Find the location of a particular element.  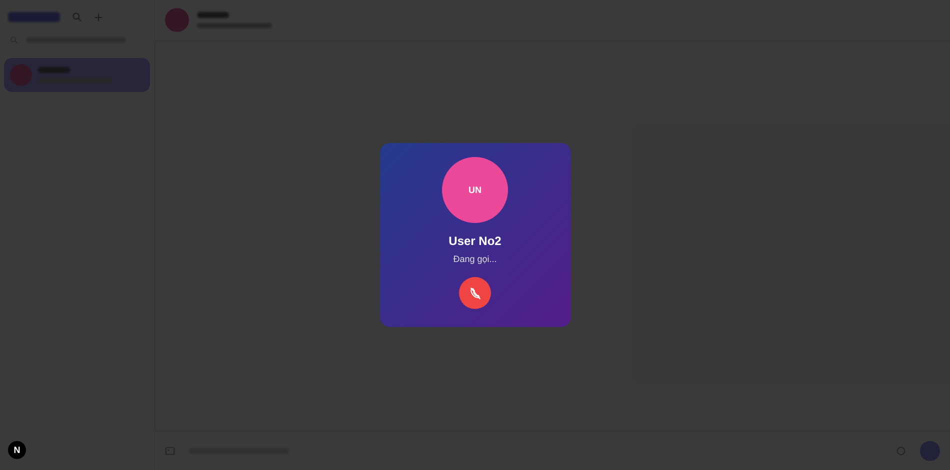

caller-name: User No2 is located at coordinates (475, 241).